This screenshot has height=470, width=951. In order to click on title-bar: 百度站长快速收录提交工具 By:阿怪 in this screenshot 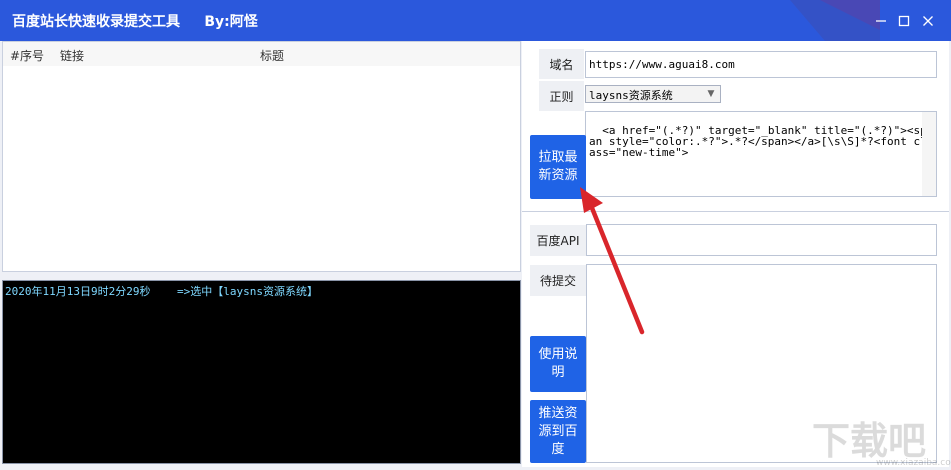, I will do `click(475, 20)`.